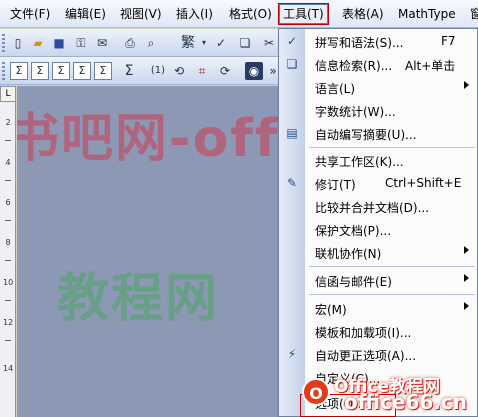 The width and height of the screenshot is (478, 417). What do you see at coordinates (254, 71) in the screenshot?
I see `globe-icon: ◉` at bounding box center [254, 71].